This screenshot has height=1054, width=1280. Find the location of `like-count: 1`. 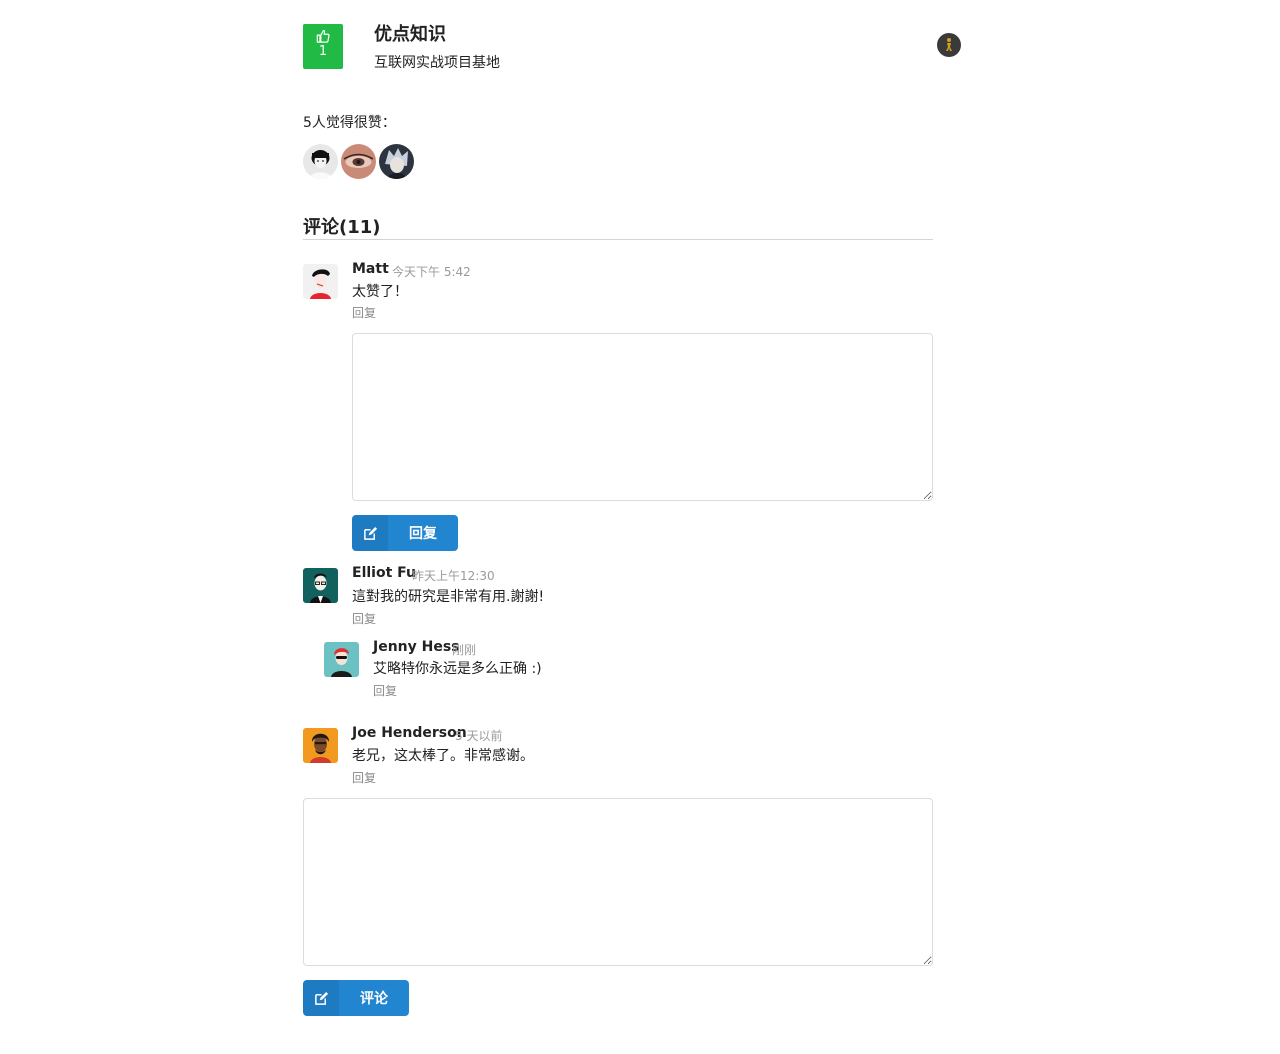

like-count: 1 is located at coordinates (323, 51).